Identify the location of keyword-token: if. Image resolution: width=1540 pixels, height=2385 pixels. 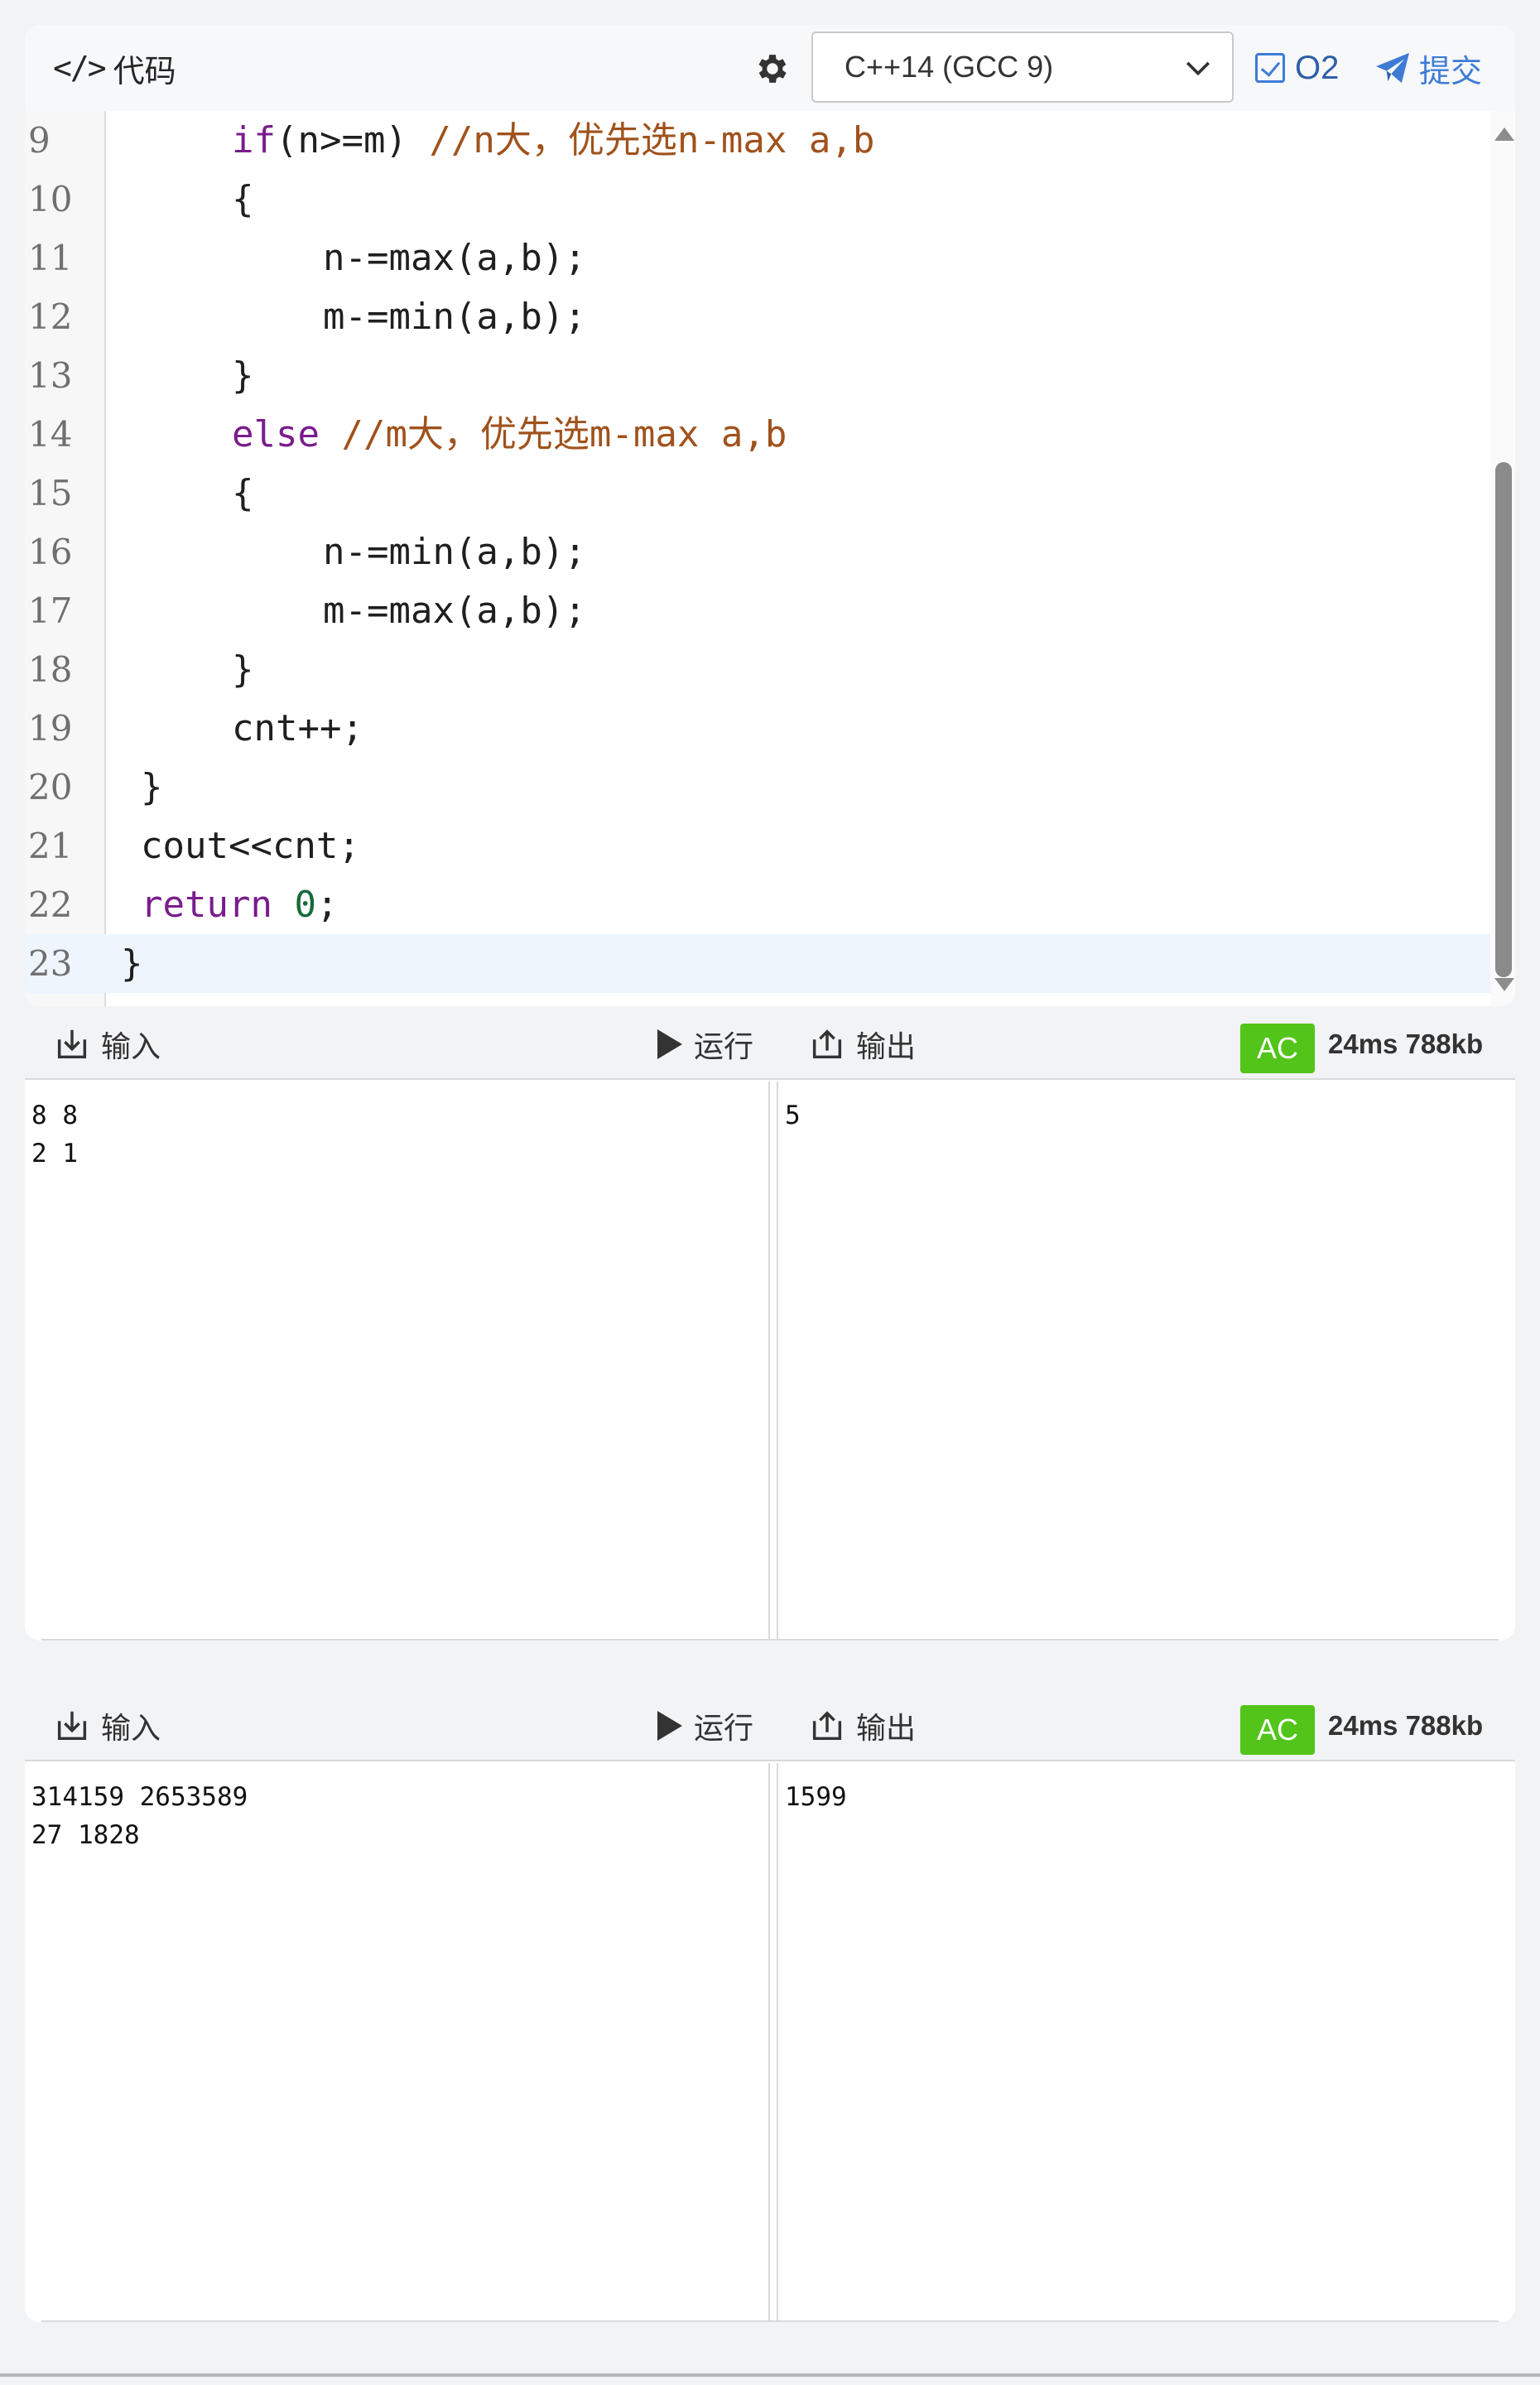
(254, 140).